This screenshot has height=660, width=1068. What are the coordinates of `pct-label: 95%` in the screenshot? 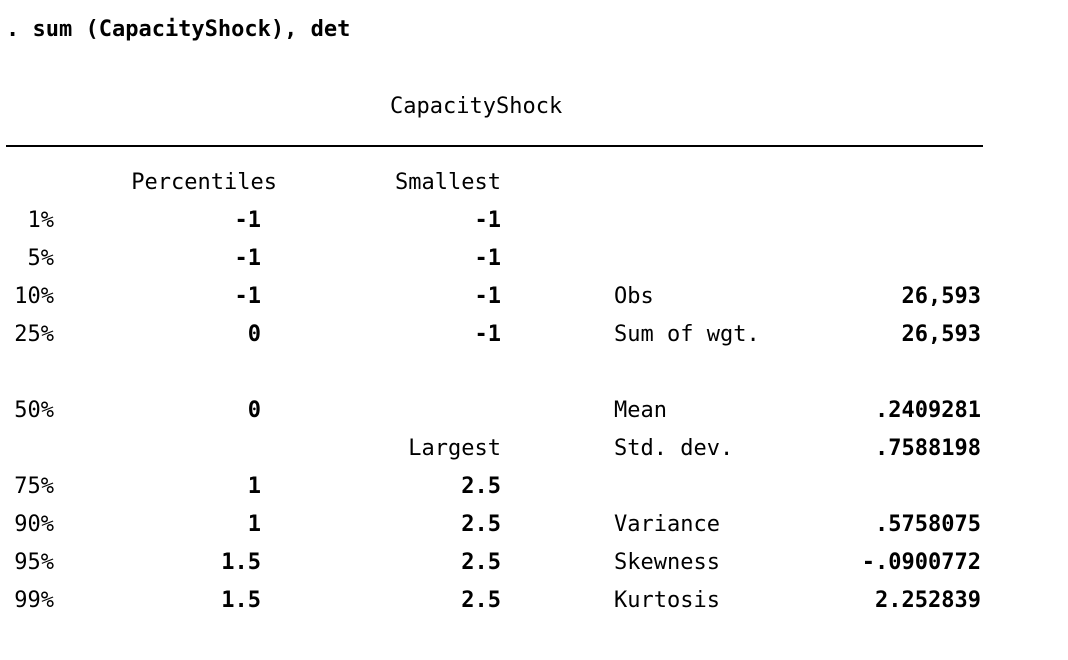 It's located at (34, 562).